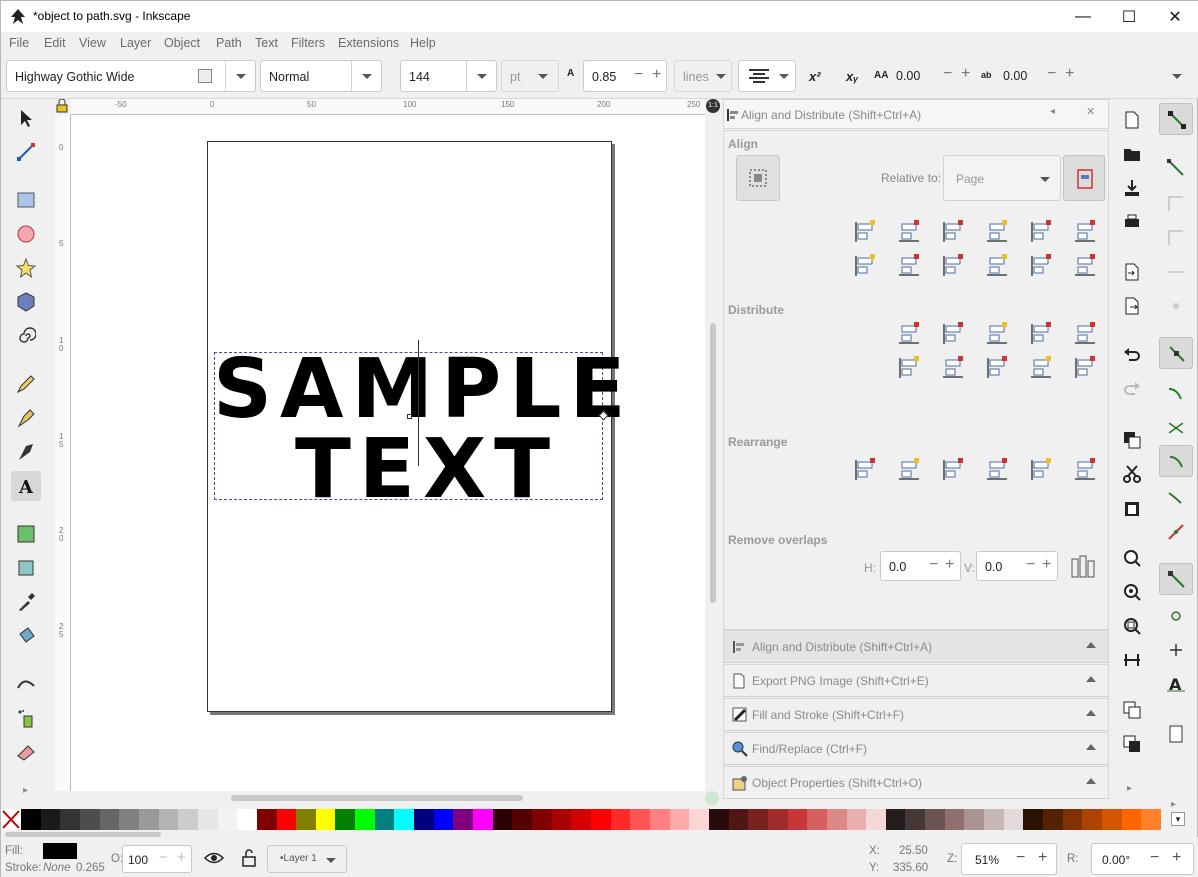 This screenshot has width=1198, height=877. Describe the element at coordinates (1084, 178) in the screenshot. I see `move-as-group-toggle` at that location.